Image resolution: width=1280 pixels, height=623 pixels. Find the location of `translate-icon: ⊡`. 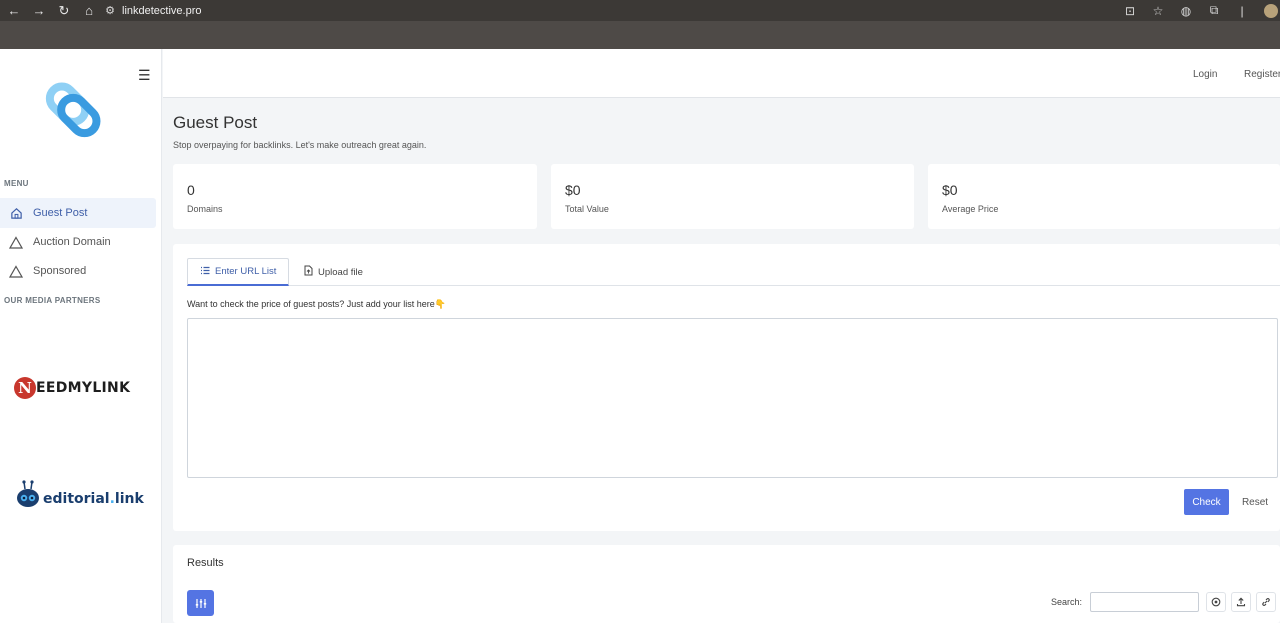

translate-icon: ⊡ is located at coordinates (1130, 11).